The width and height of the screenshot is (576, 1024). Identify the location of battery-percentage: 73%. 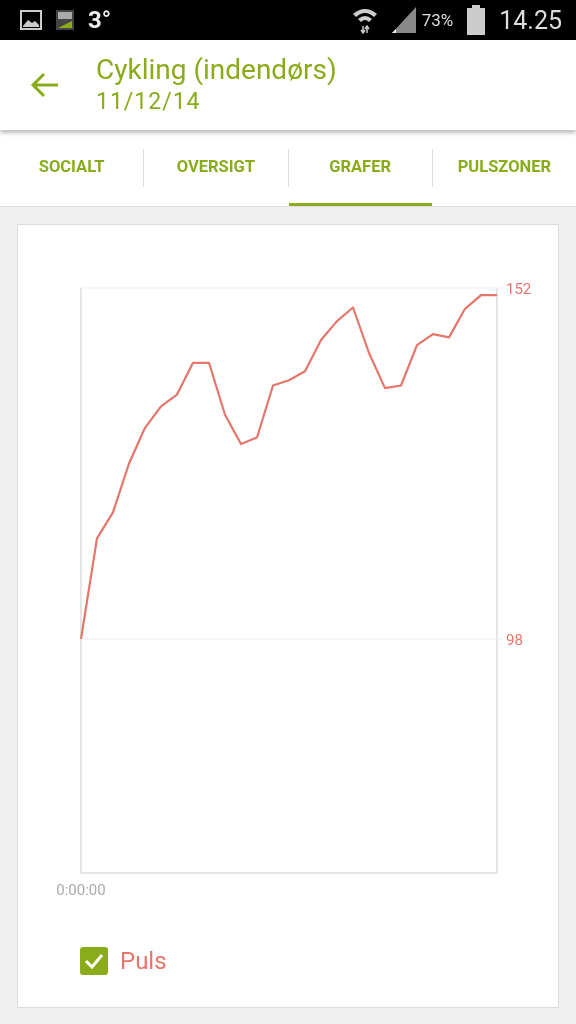
(437, 20).